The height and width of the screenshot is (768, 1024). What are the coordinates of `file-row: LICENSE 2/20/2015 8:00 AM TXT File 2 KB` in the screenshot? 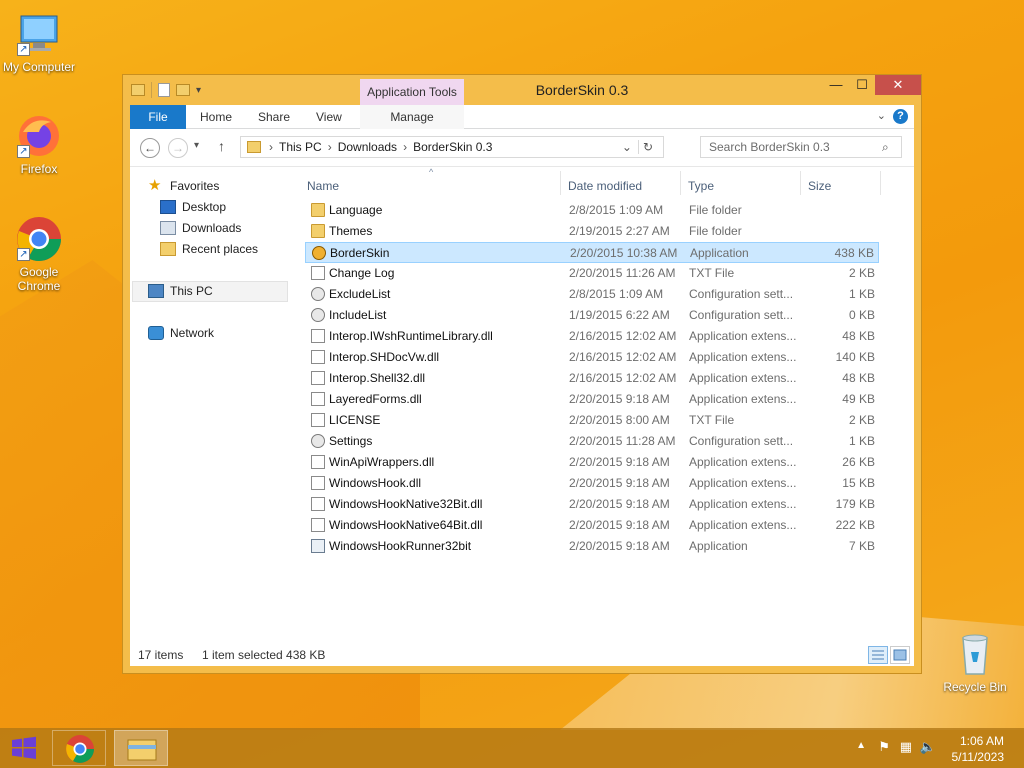 It's located at (592, 420).